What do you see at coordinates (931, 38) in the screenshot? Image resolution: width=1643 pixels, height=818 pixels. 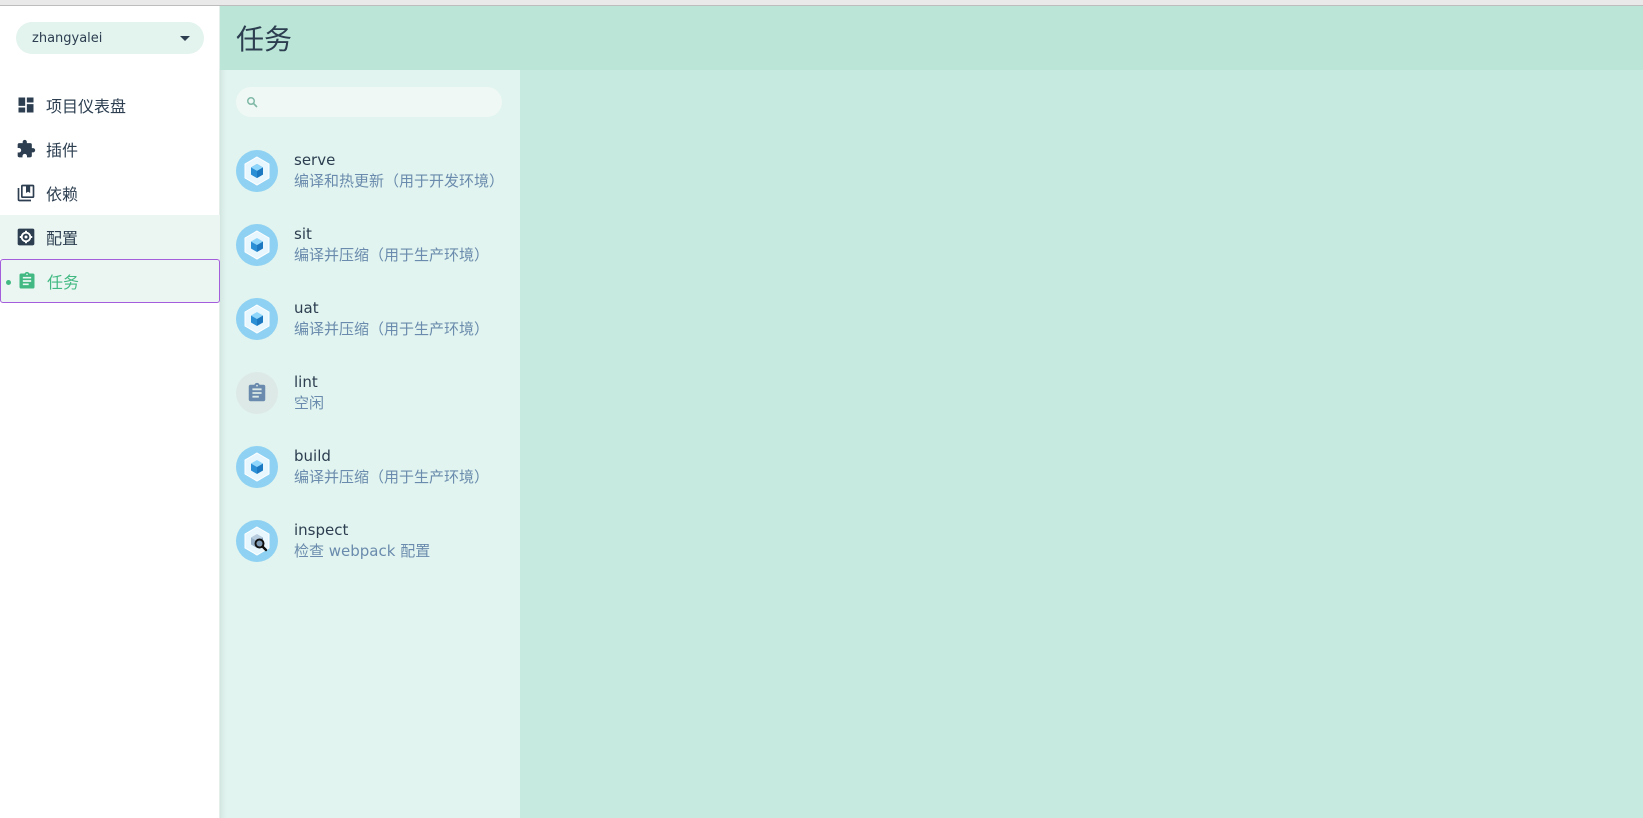 I see `page-header: 任务` at bounding box center [931, 38].